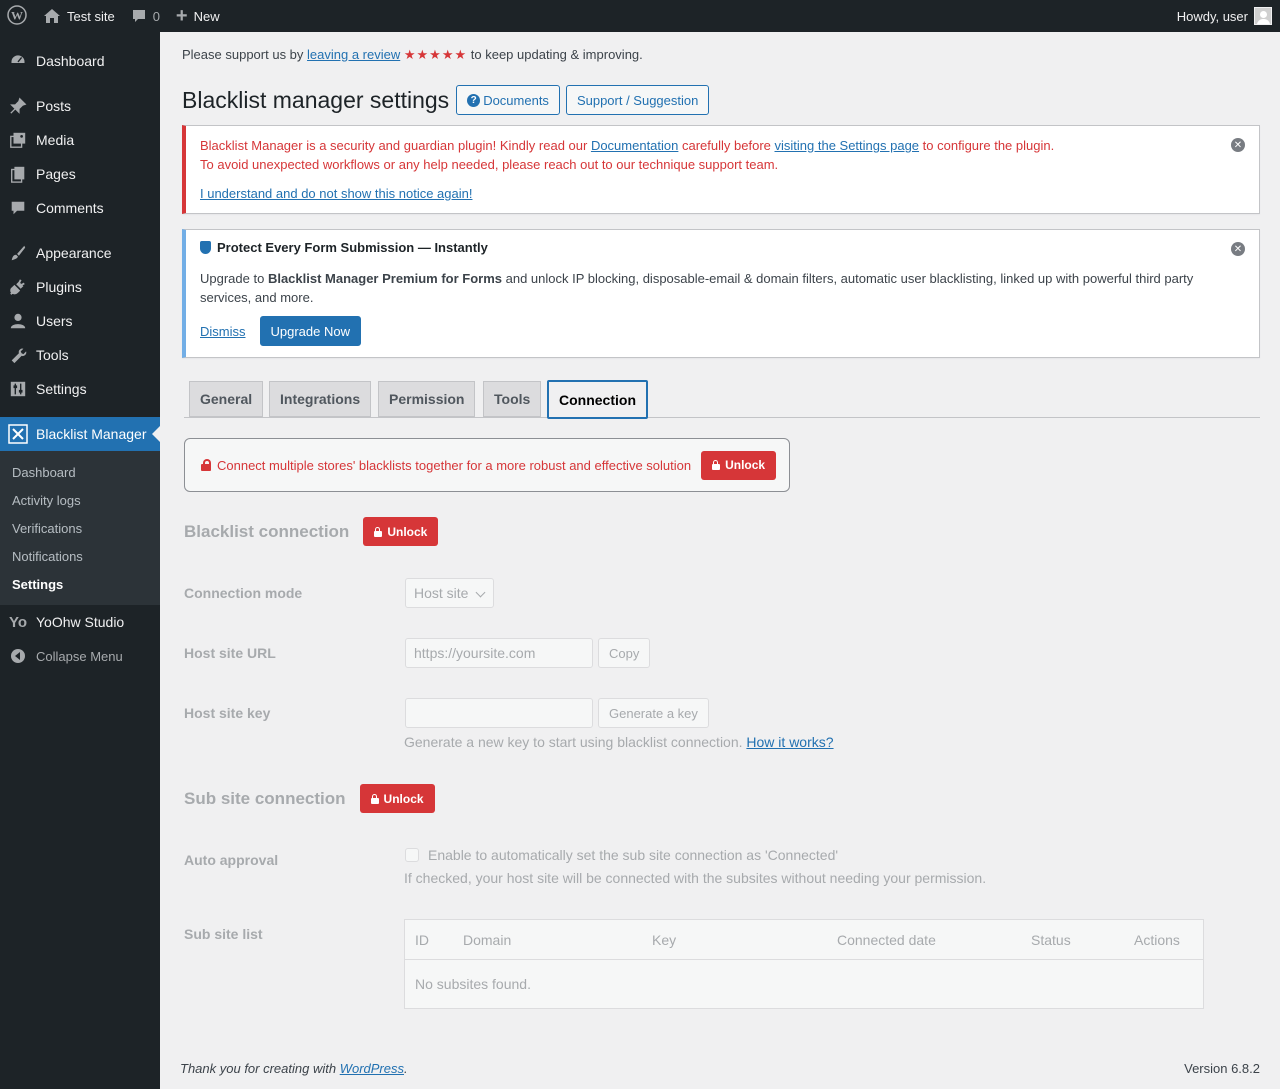 The height and width of the screenshot is (1089, 1280). Describe the element at coordinates (80, 528) in the screenshot. I see `submenu-verifications: Verifications` at that location.